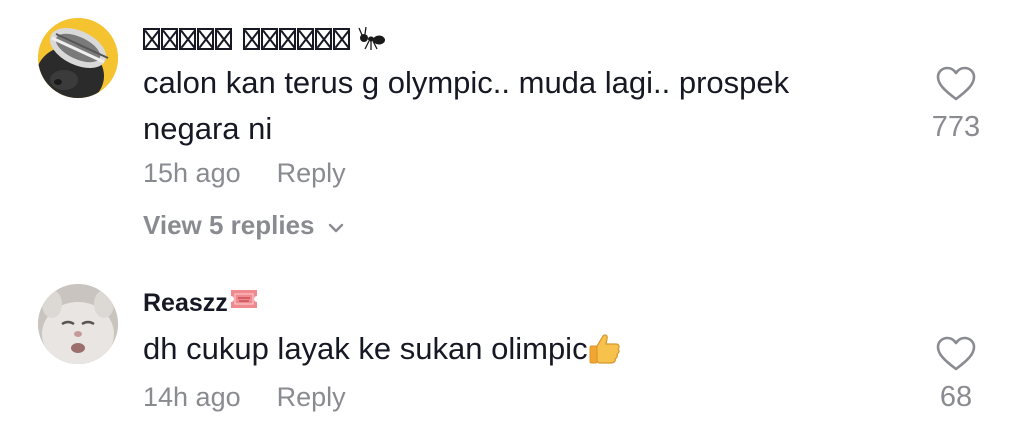  What do you see at coordinates (265, 39) in the screenshot?
I see `username` at bounding box center [265, 39].